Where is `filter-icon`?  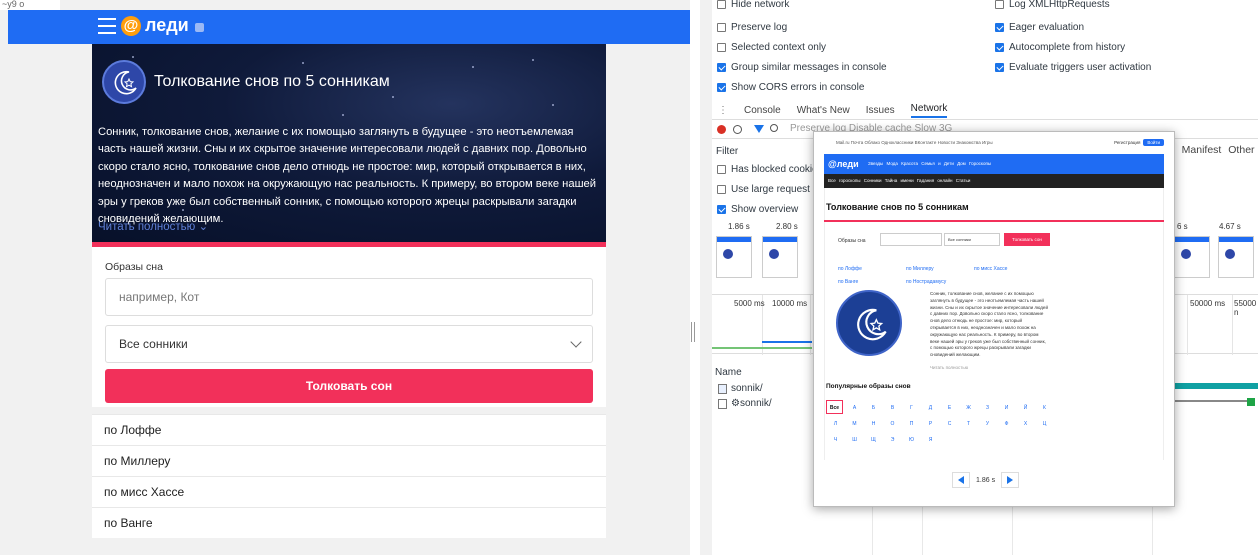 filter-icon is located at coordinates (759, 129).